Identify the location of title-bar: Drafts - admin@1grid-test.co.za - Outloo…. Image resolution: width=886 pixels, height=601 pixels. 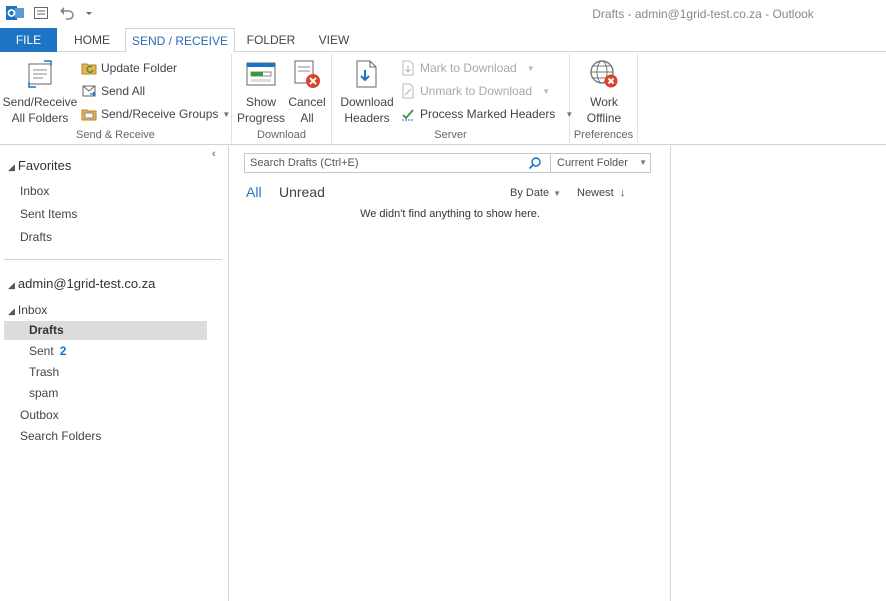
(443, 14).